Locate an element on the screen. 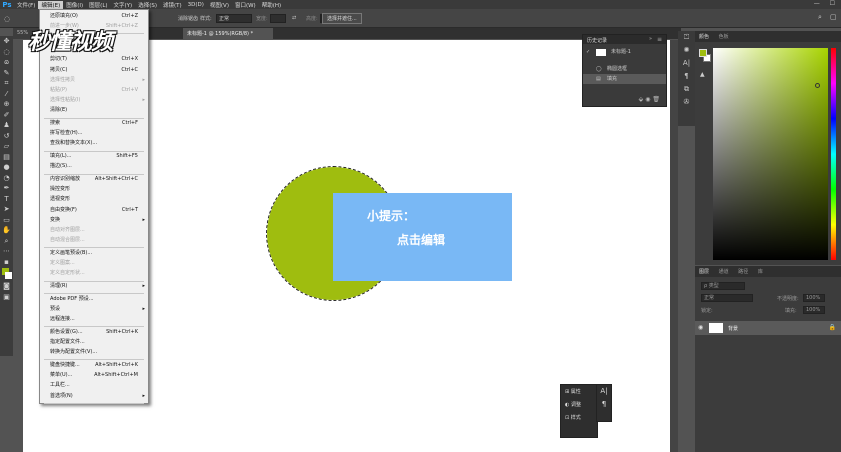 This screenshot has height=452, width=841. color-picker-cursor is located at coordinates (817, 85).